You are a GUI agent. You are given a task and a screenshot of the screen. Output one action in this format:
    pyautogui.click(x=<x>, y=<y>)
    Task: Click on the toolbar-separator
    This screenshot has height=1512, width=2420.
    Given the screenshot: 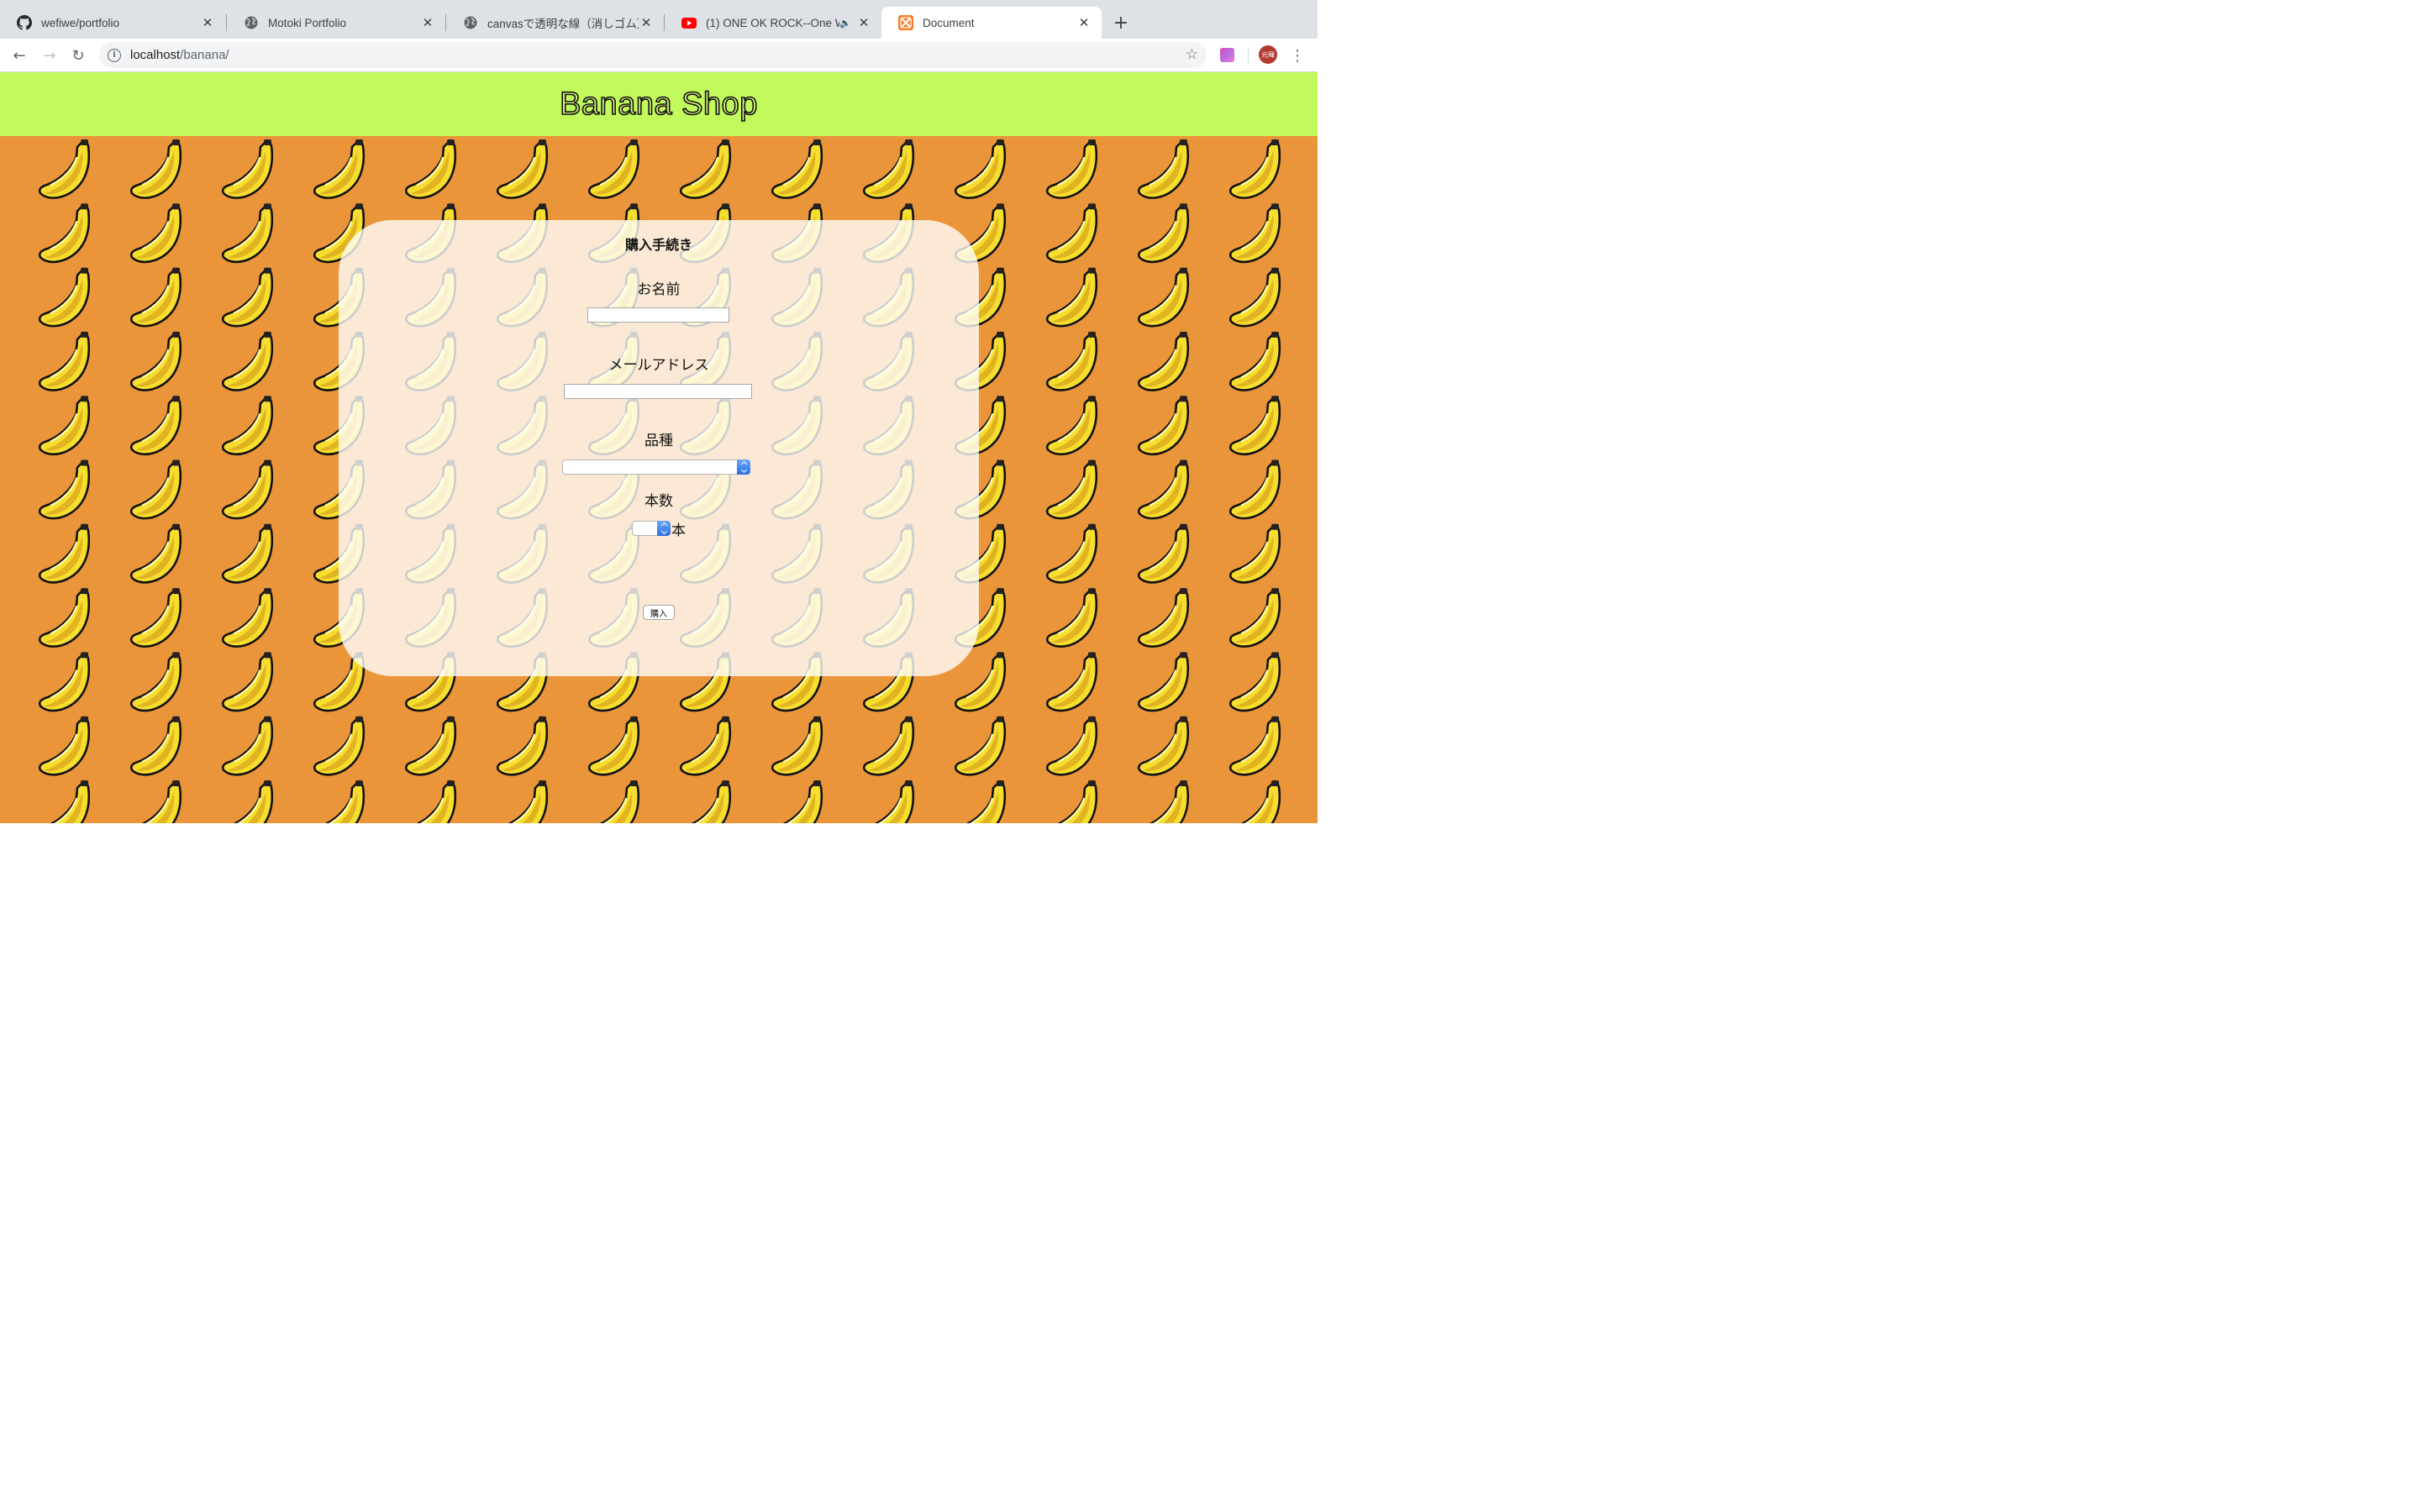 What is the action you would take?
    pyautogui.click(x=1248, y=55)
    